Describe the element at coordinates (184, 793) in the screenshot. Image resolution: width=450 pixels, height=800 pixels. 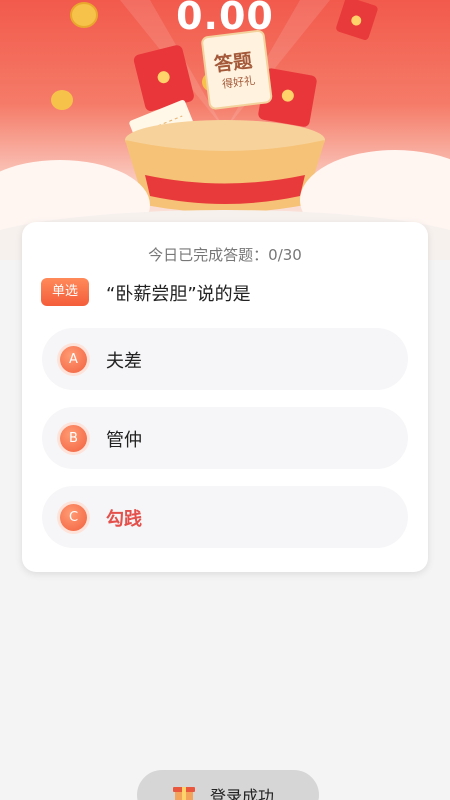
I see `gift-icon` at that location.